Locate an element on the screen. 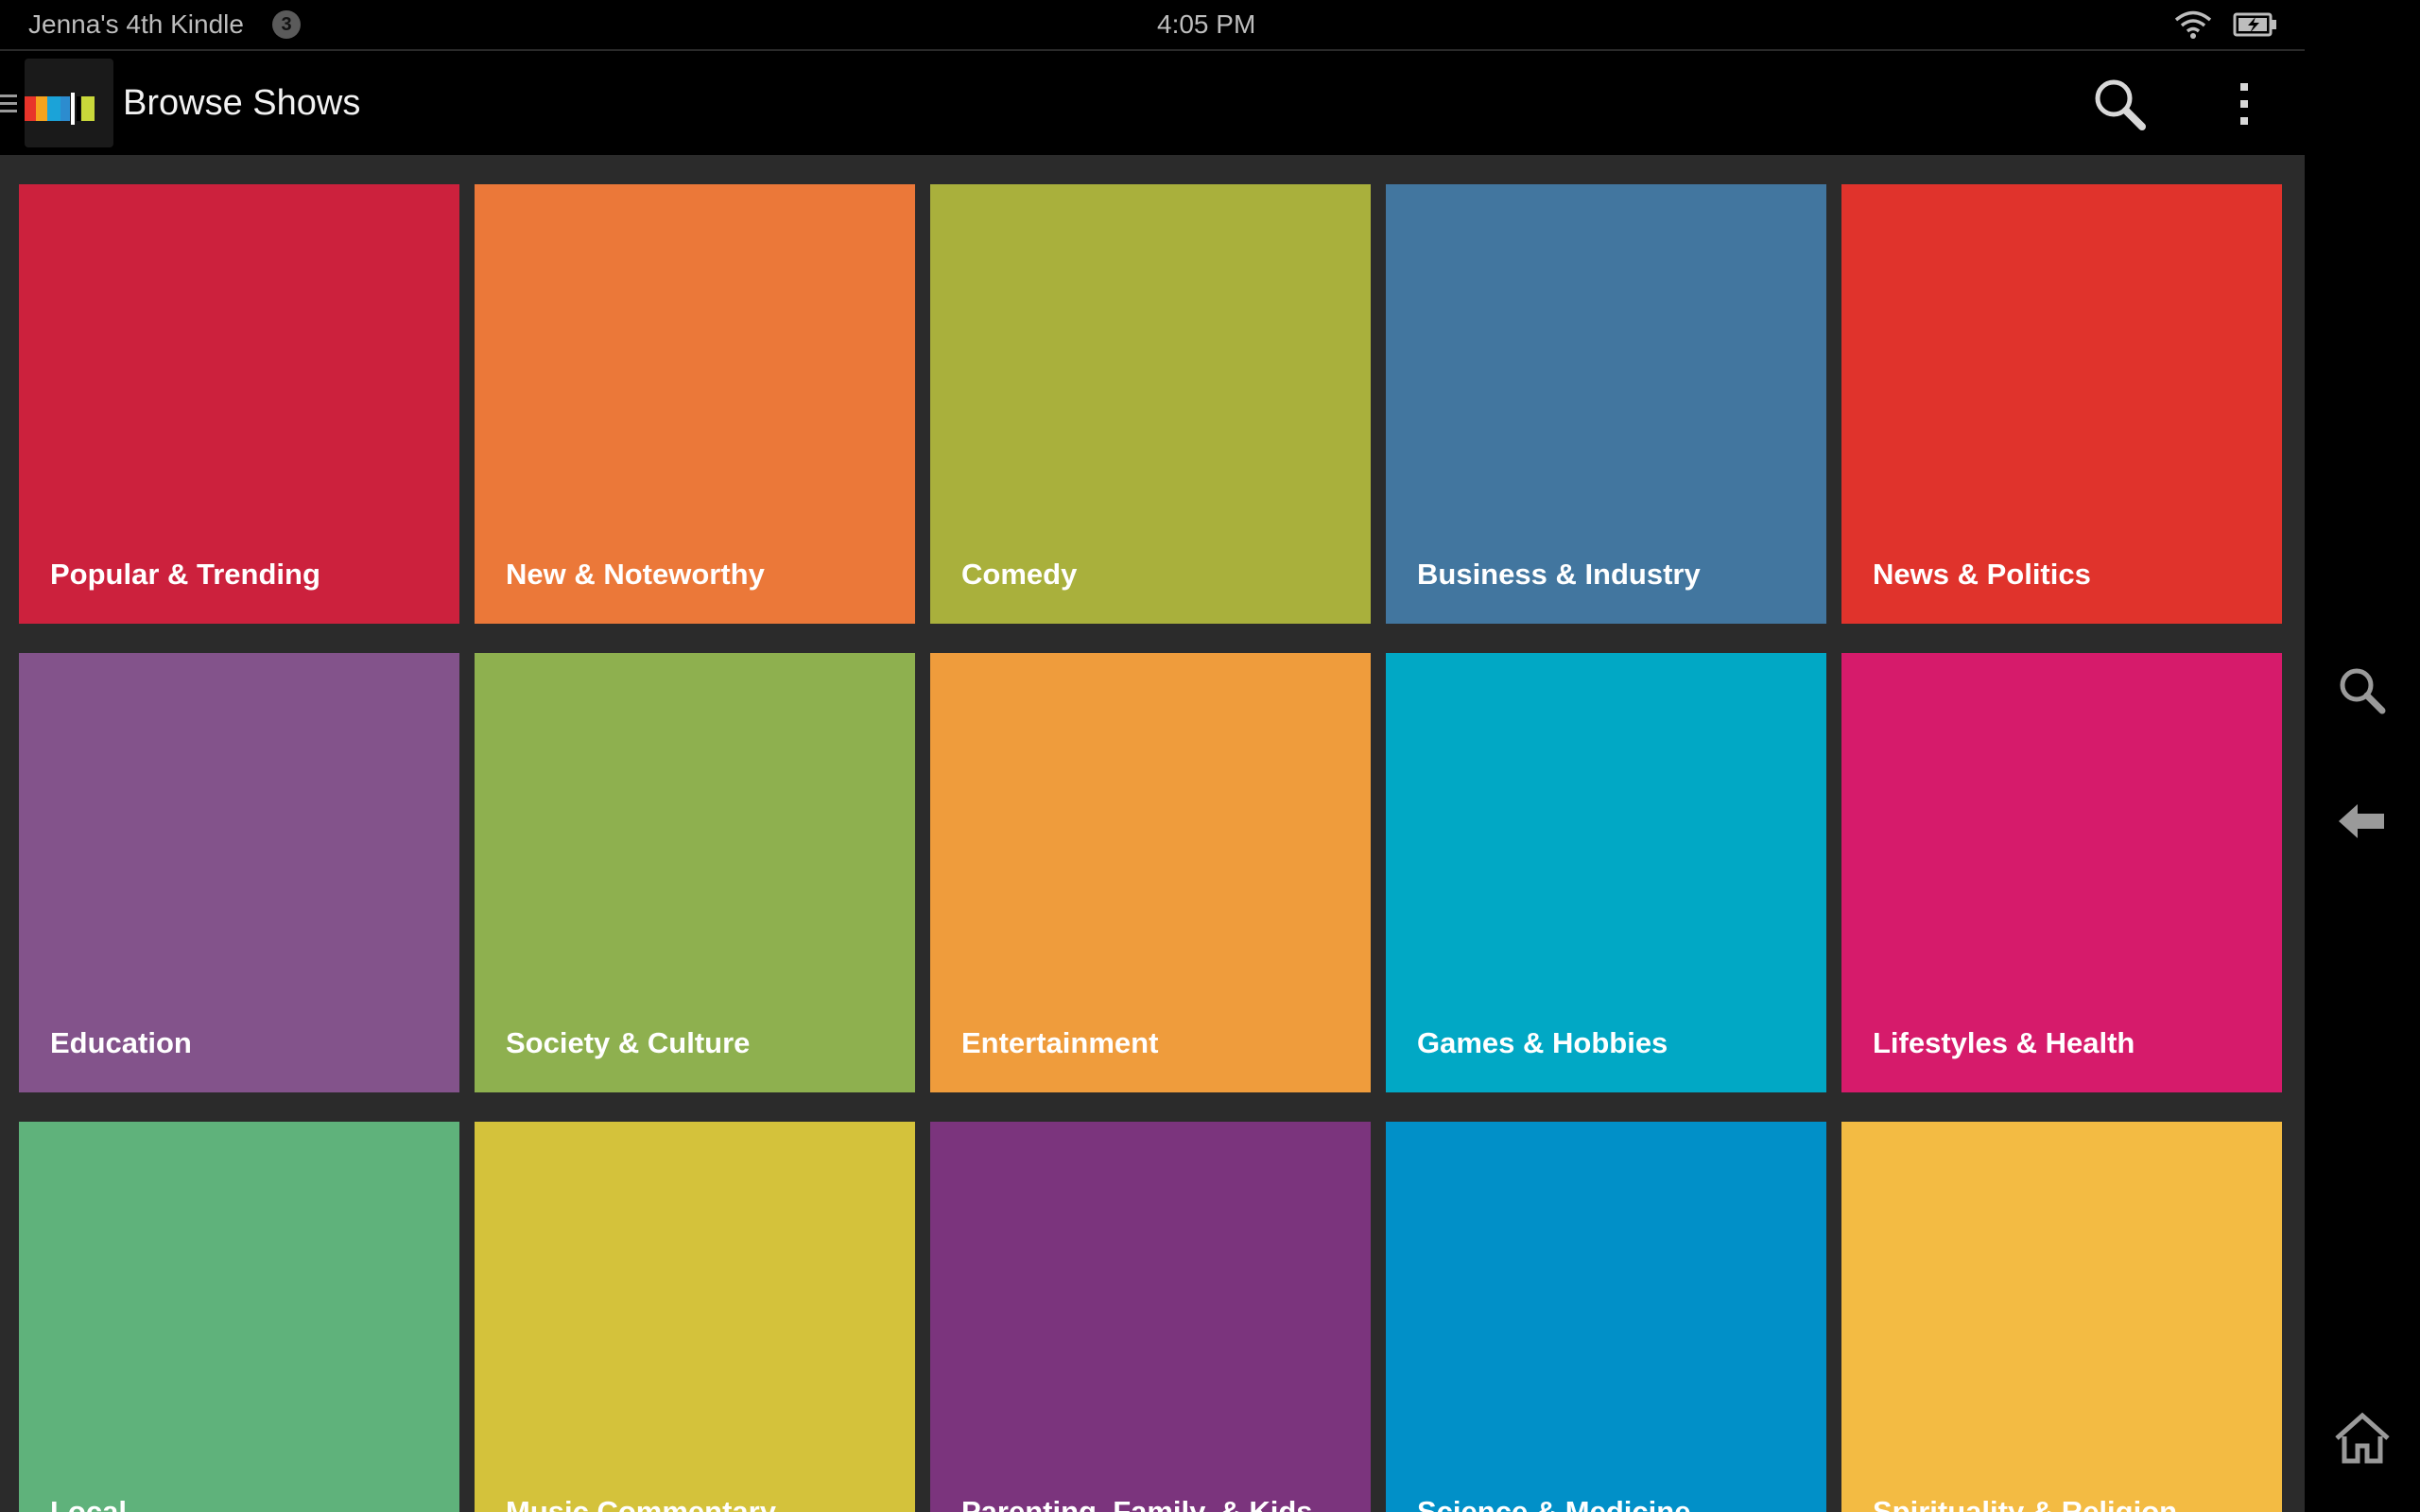 Image resolution: width=2420 pixels, height=1512 pixels. category-label: Society & Culture is located at coordinates (628, 1042).